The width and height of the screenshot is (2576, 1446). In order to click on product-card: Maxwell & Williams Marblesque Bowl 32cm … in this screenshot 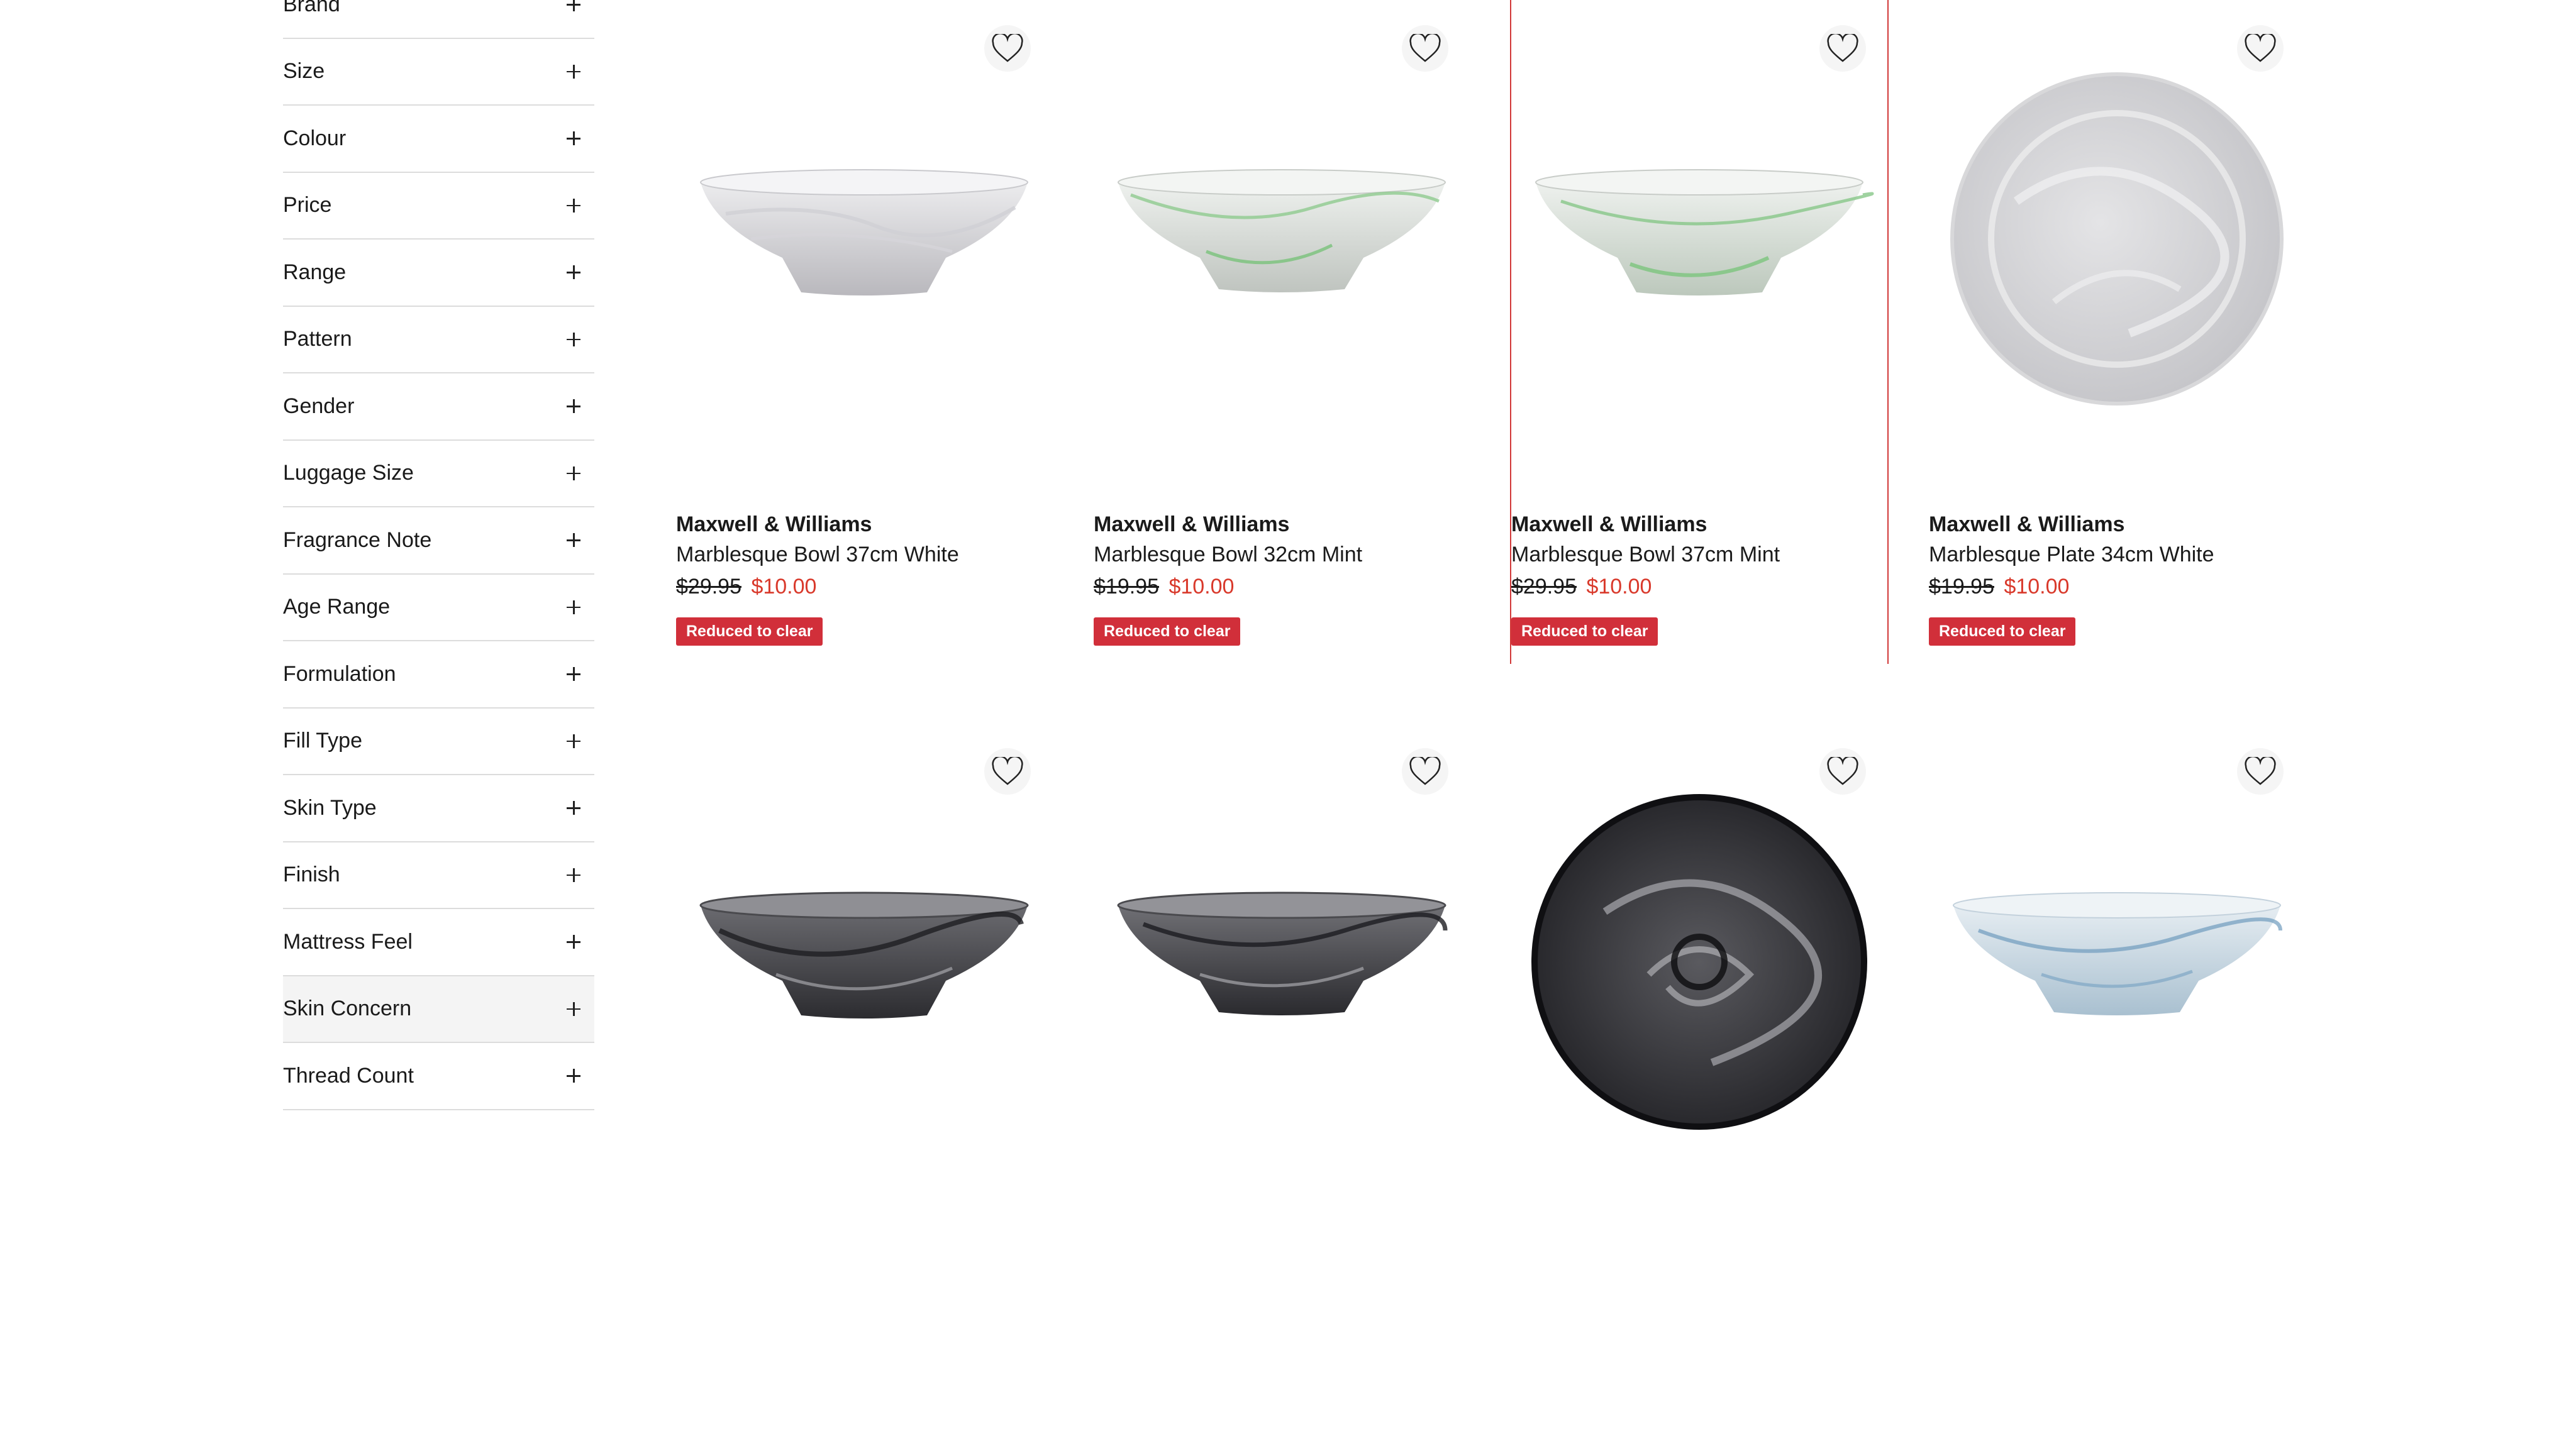, I will do `click(1282, 361)`.